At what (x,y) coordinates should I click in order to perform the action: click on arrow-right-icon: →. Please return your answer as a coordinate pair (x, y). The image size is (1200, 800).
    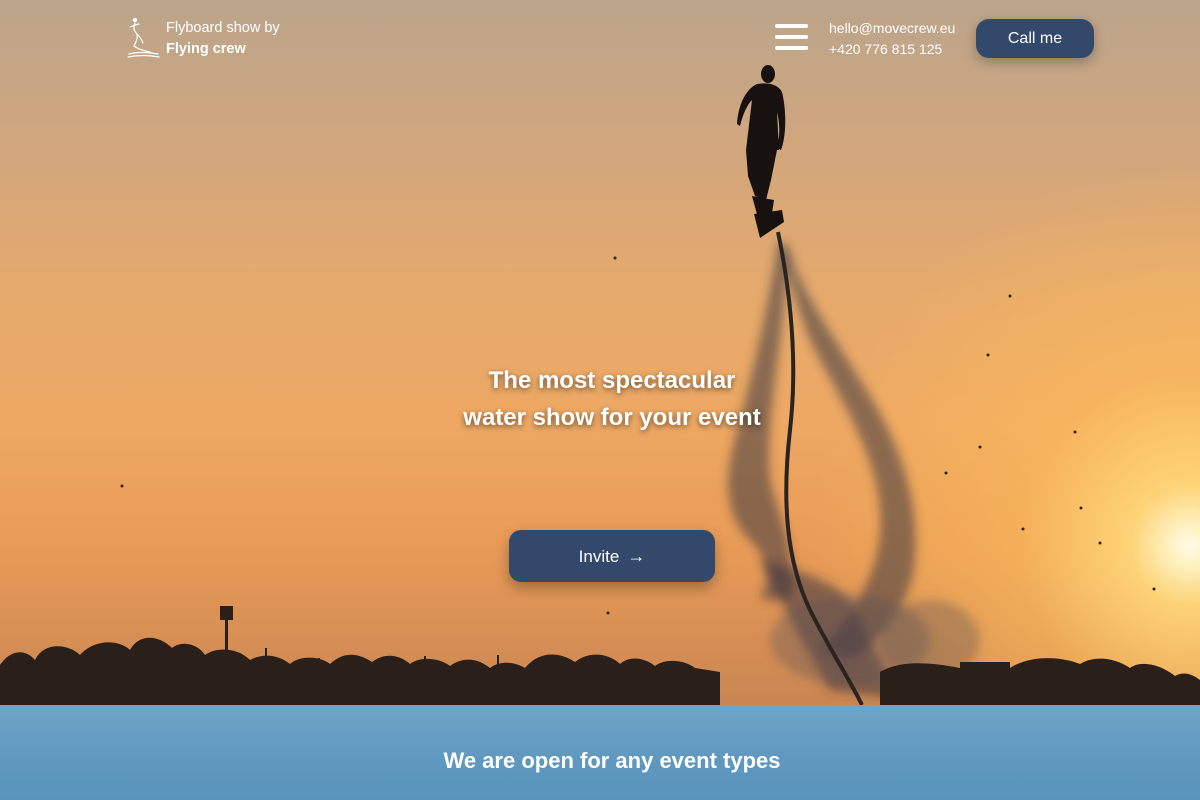
    Looking at the image, I should click on (636, 555).